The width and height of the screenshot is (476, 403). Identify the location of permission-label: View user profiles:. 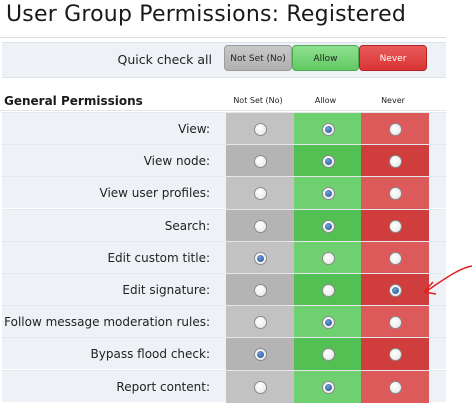
(154, 193).